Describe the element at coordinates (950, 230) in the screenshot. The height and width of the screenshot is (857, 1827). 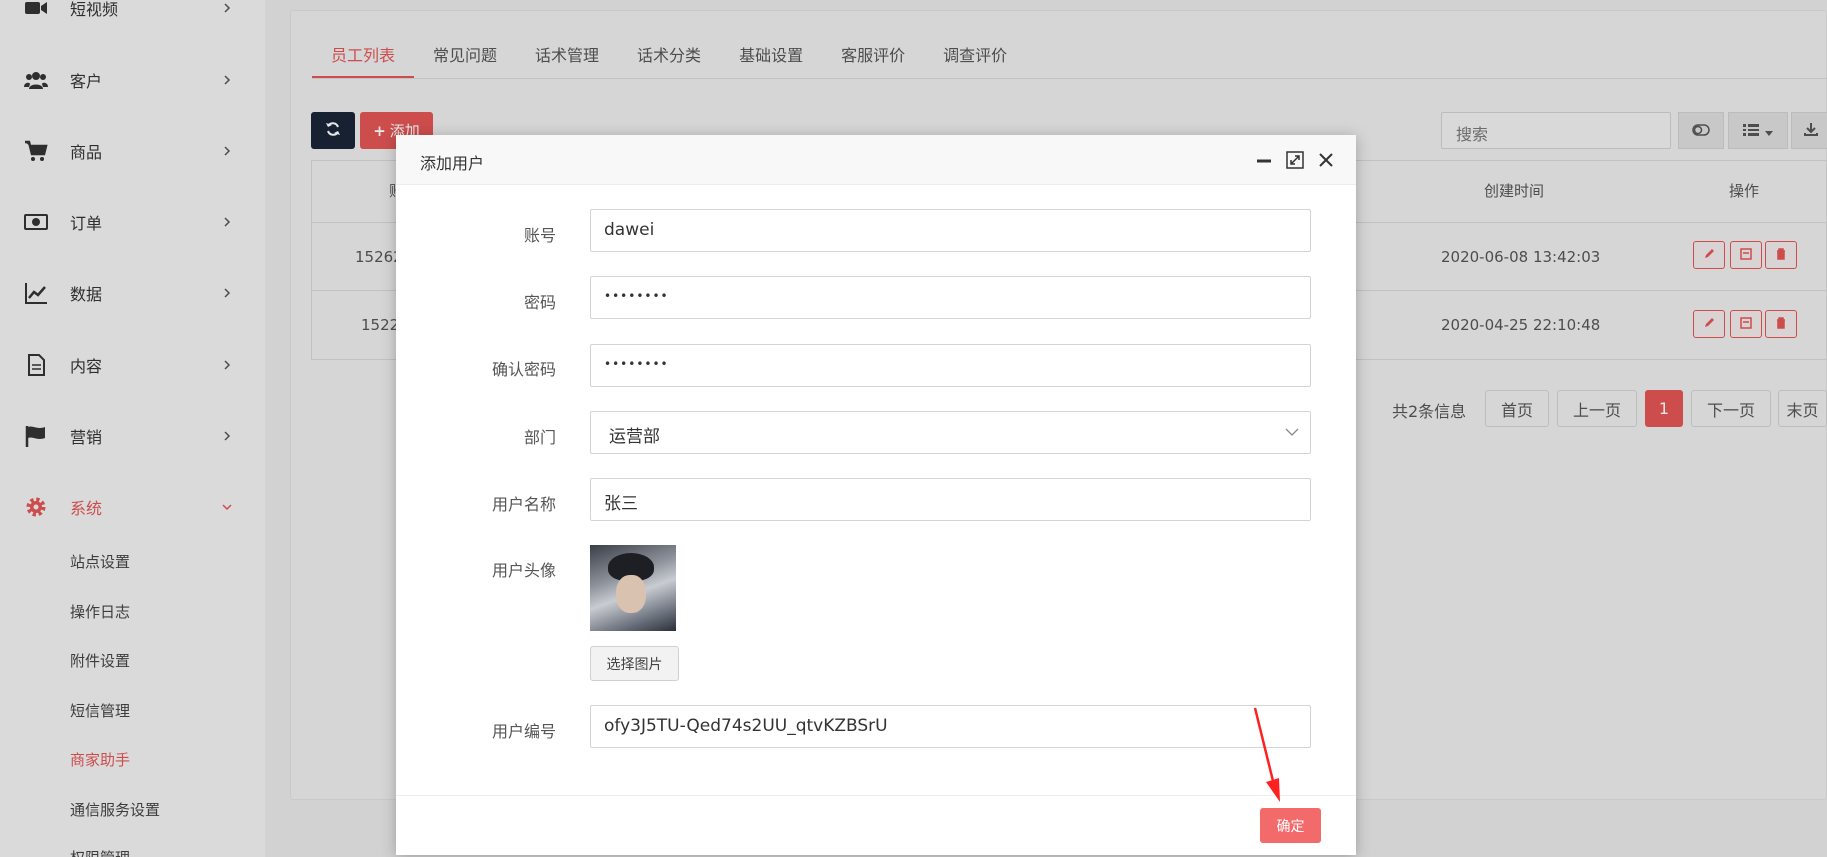
I see `account-field: dawei` at that location.